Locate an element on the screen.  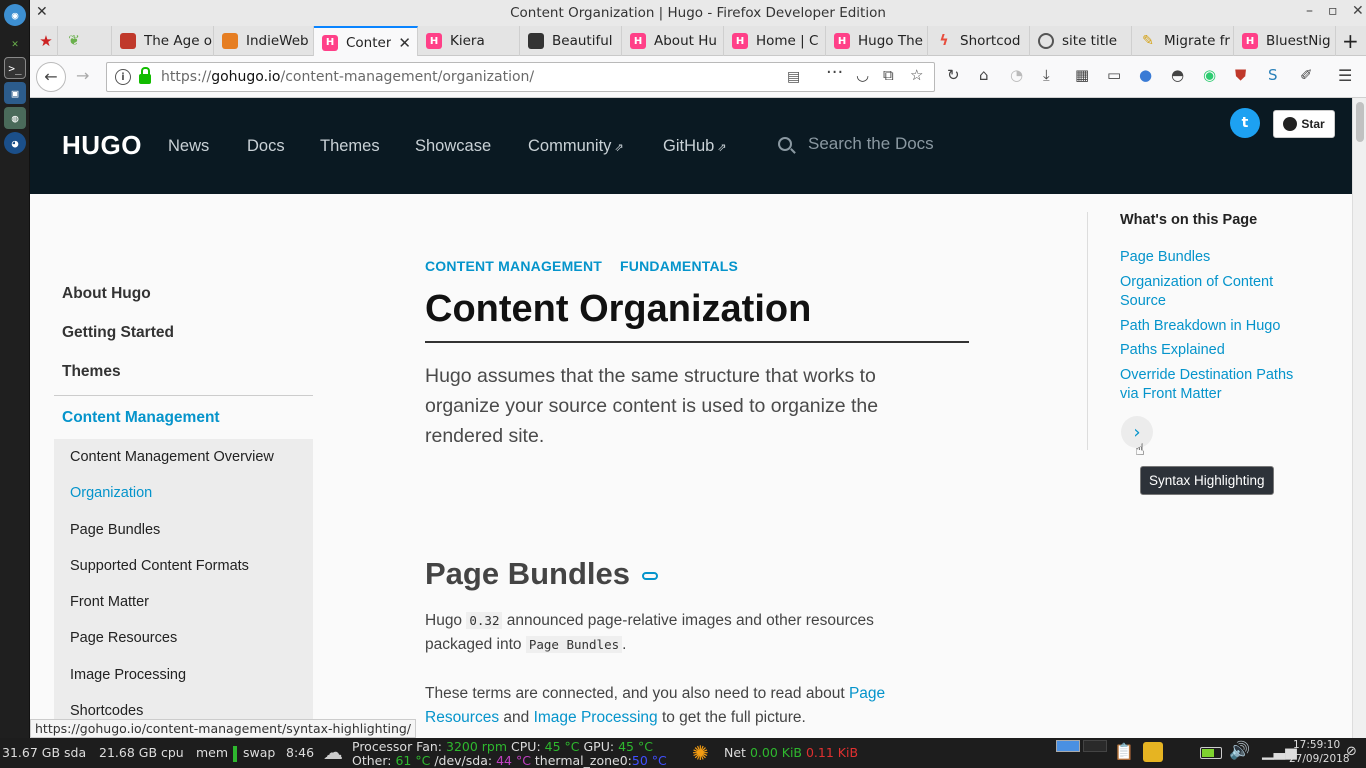
sidebar-section-content-management: Content Management is located at coordinates (183, 417).